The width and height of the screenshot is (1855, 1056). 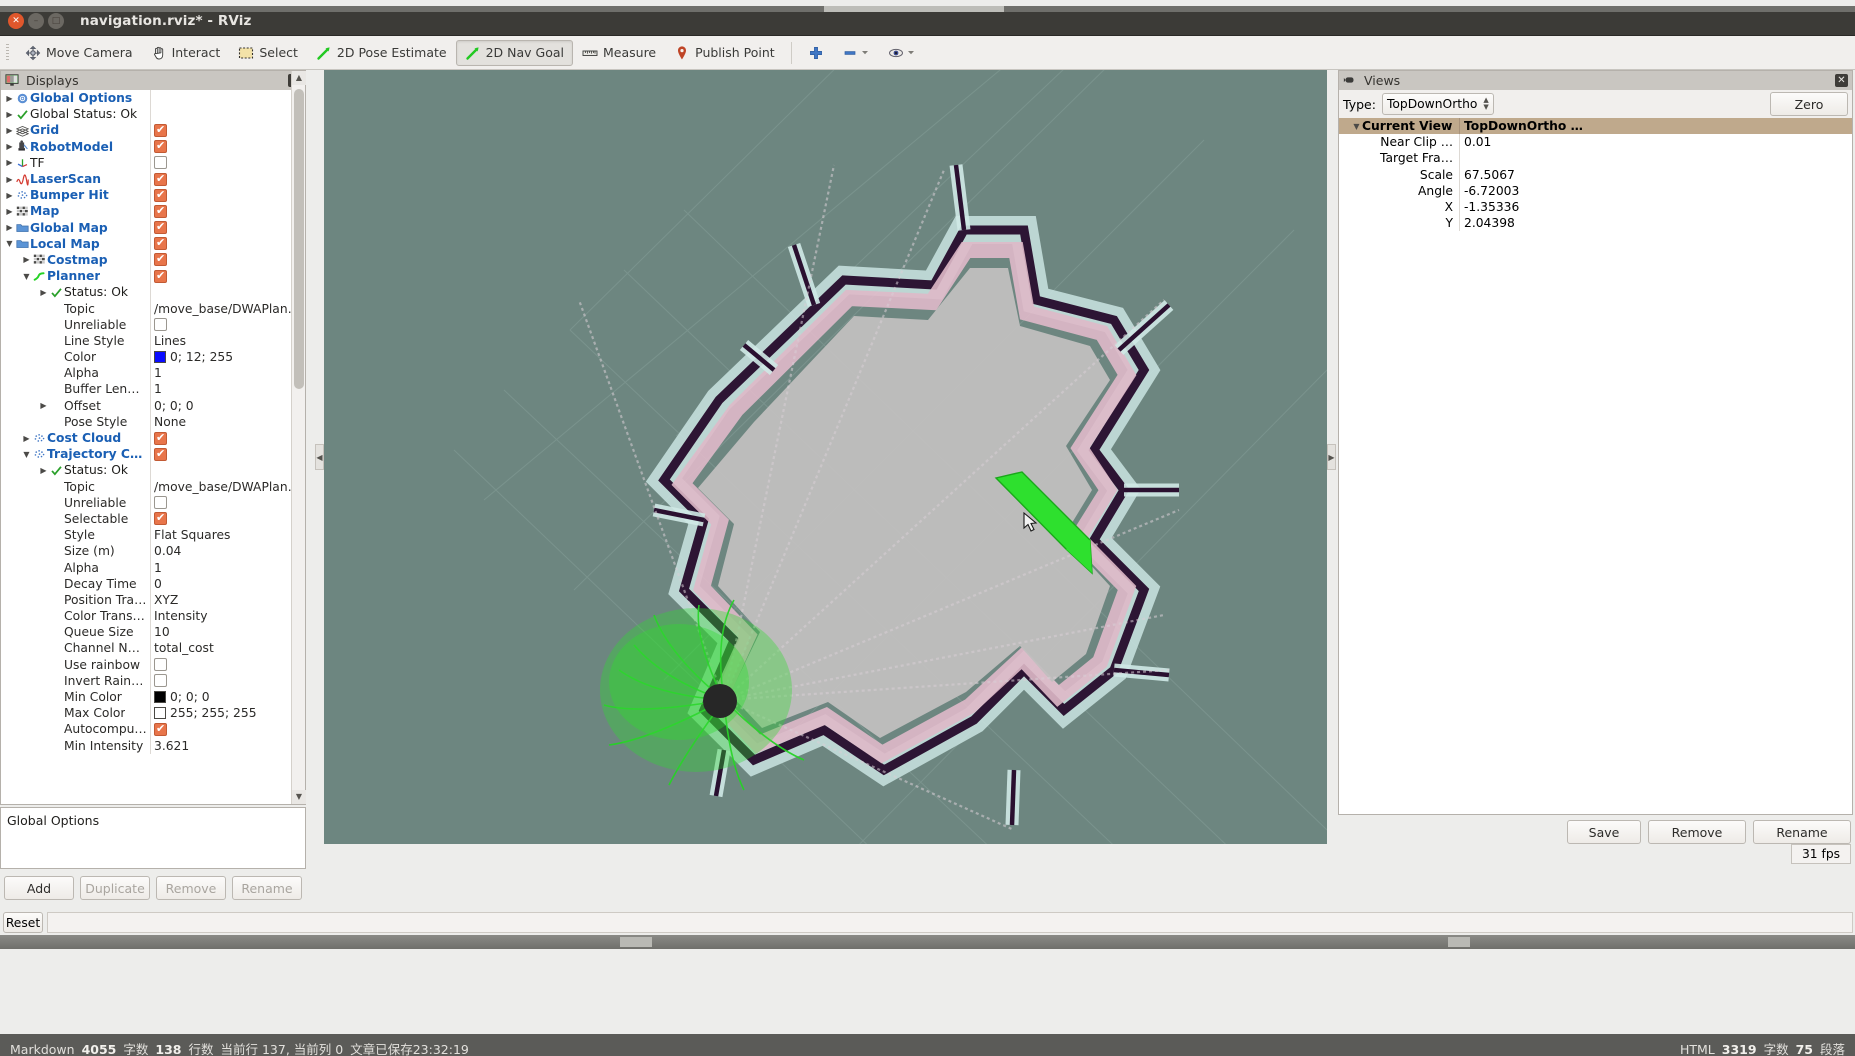 I want to click on views-property-value, so click(x=1655, y=158).